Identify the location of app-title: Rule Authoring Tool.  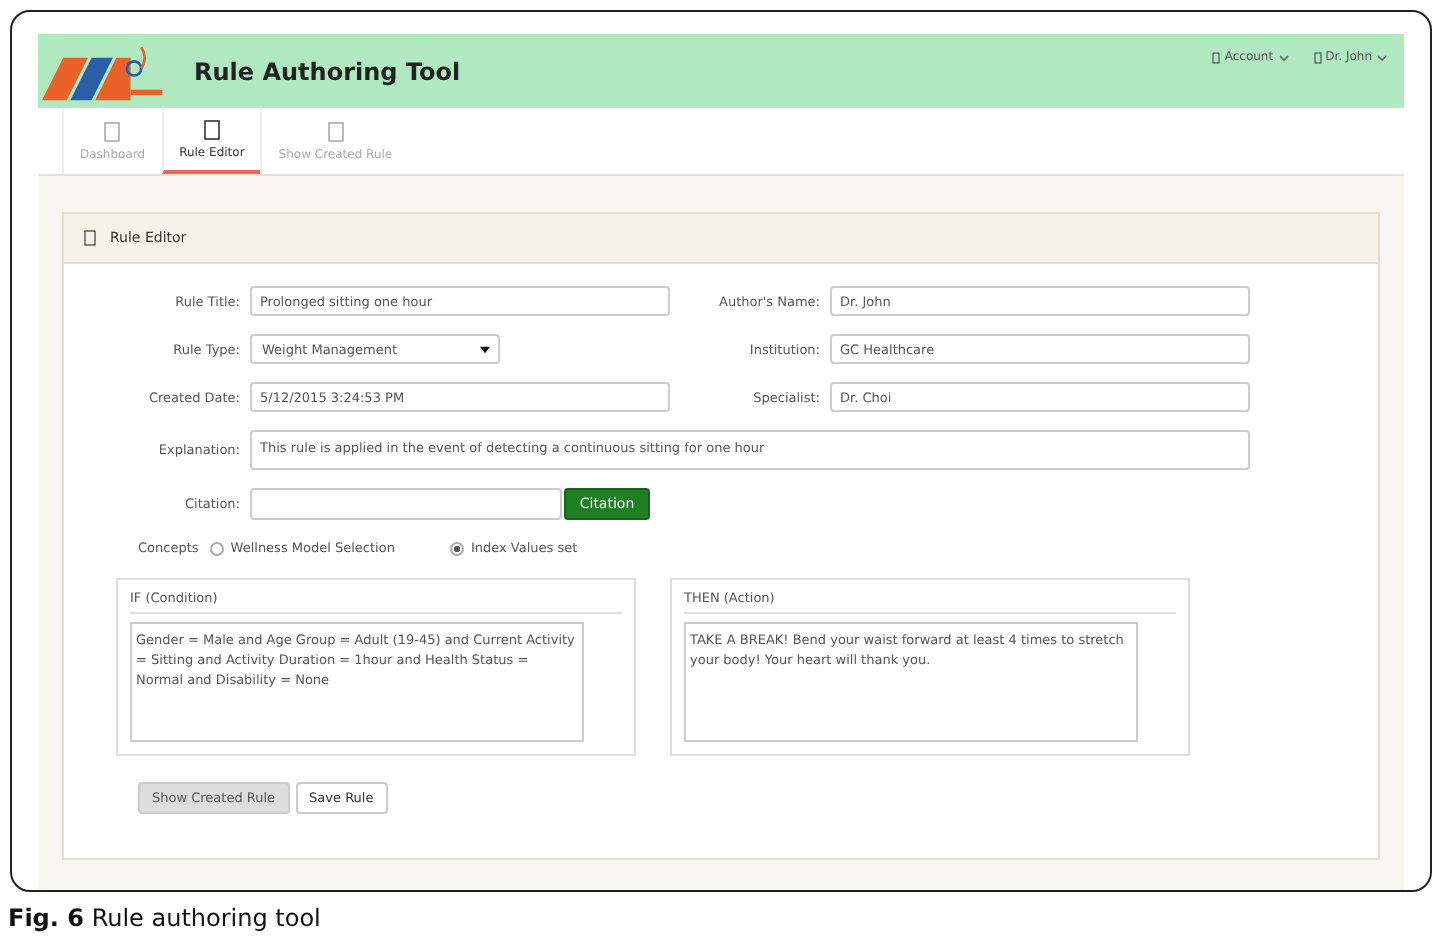
(327, 71).